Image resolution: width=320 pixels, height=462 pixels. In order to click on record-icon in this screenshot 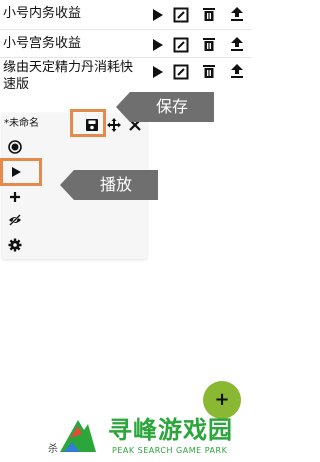, I will do `click(15, 147)`.